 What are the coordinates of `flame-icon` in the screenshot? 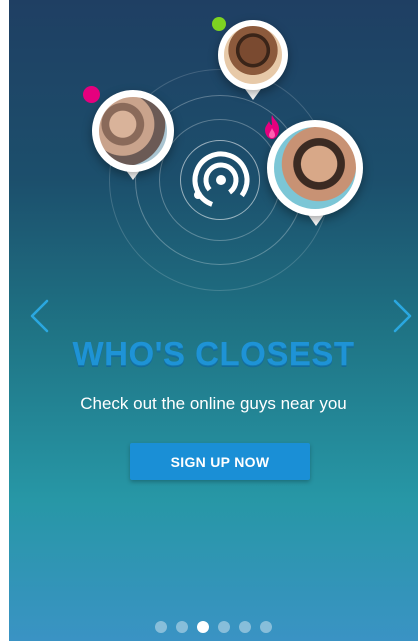 It's located at (272, 127).